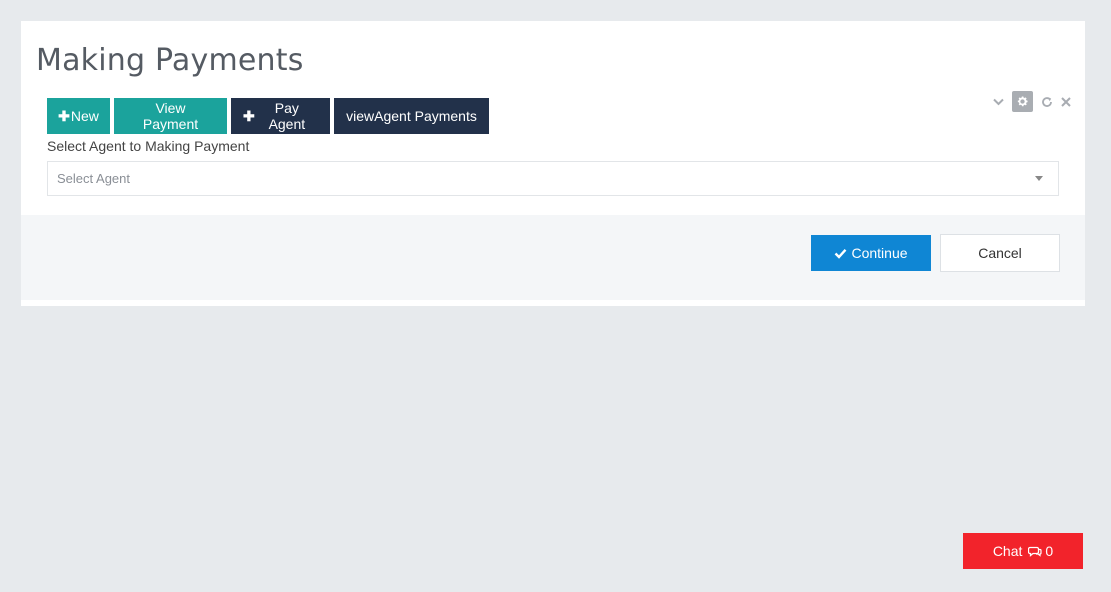 The image size is (1111, 592). I want to click on view-payment-button: View Payment, so click(170, 116).